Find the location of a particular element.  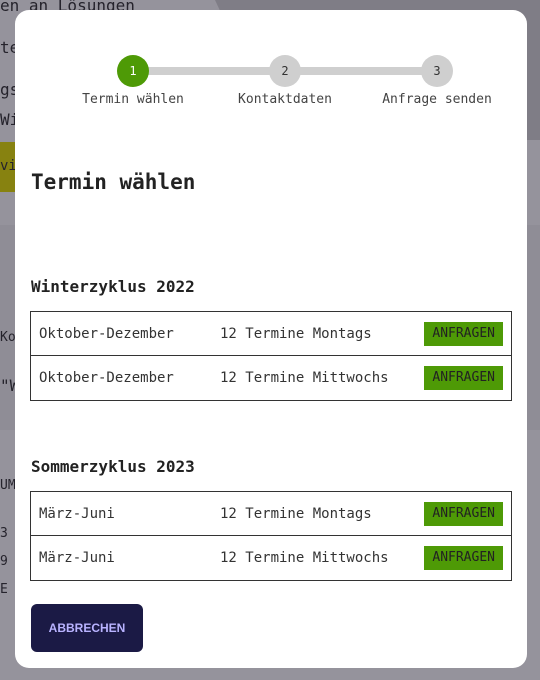

step-3-indicator: 3 is located at coordinates (437, 71).